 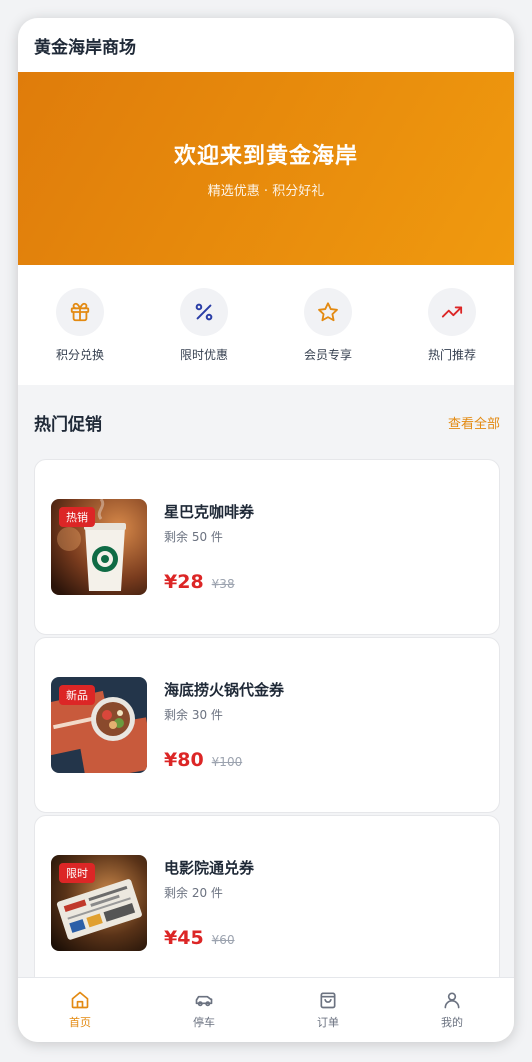 I want to click on sale-price: ¥45, so click(x=184, y=938).